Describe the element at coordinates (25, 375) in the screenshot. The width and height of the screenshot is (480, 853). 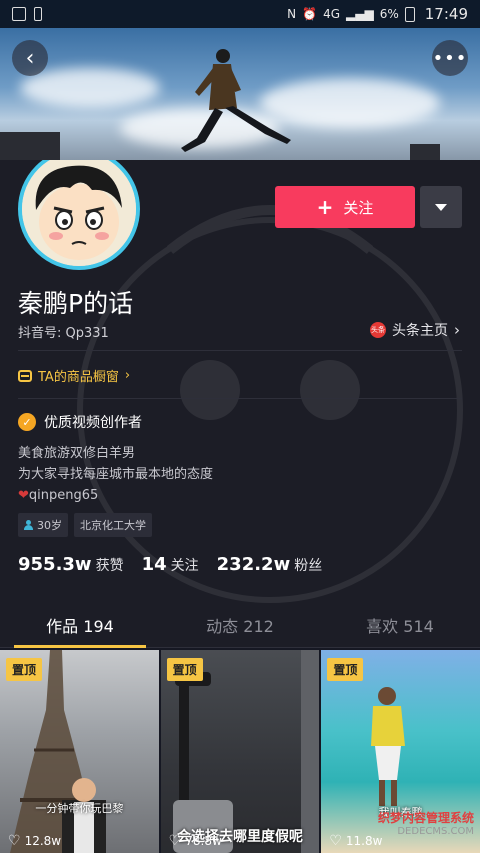
I see `shop-icon` at that location.